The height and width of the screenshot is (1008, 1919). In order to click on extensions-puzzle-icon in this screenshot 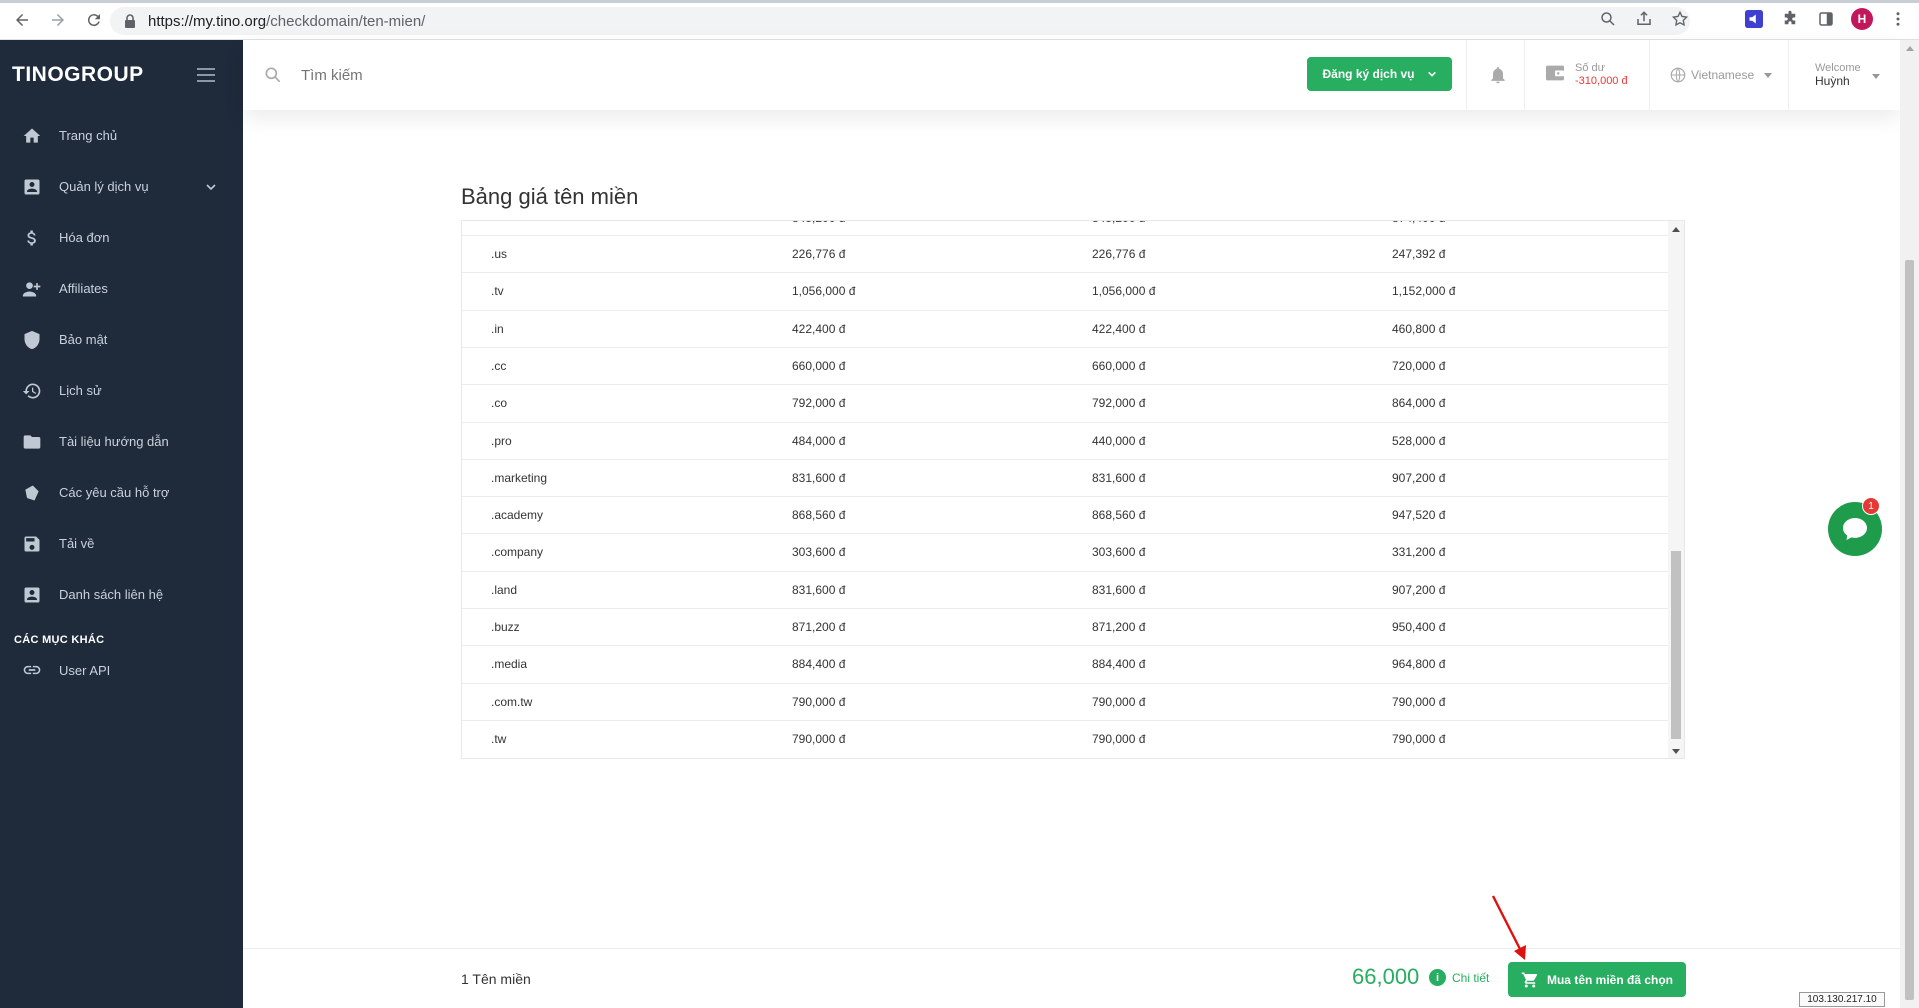, I will do `click(1790, 19)`.